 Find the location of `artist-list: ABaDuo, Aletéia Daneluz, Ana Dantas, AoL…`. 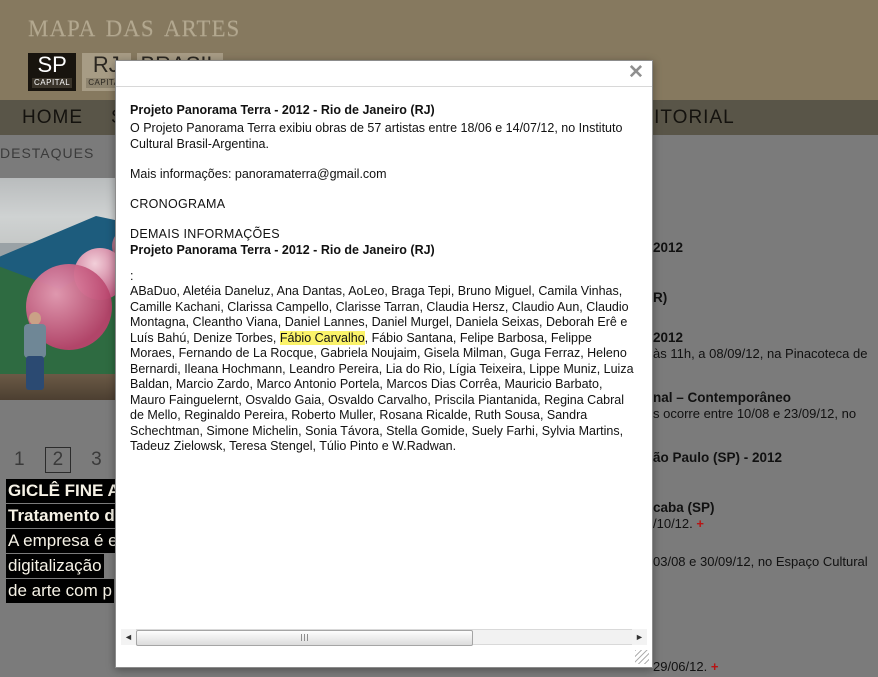

artist-list: ABaDuo, Aletéia Daneluz, Ana Dantas, AoL… is located at coordinates (384, 369).